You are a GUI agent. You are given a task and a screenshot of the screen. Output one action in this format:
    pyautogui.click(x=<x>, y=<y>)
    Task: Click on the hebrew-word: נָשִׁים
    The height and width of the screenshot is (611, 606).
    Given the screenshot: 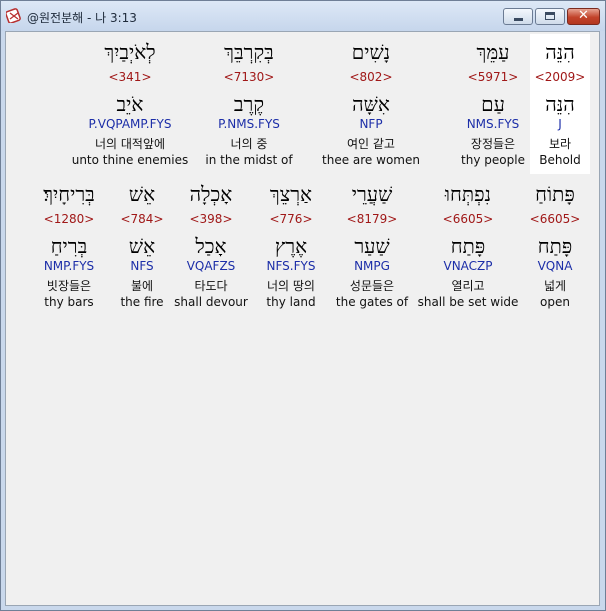 What is the action you would take?
    pyautogui.click(x=371, y=52)
    